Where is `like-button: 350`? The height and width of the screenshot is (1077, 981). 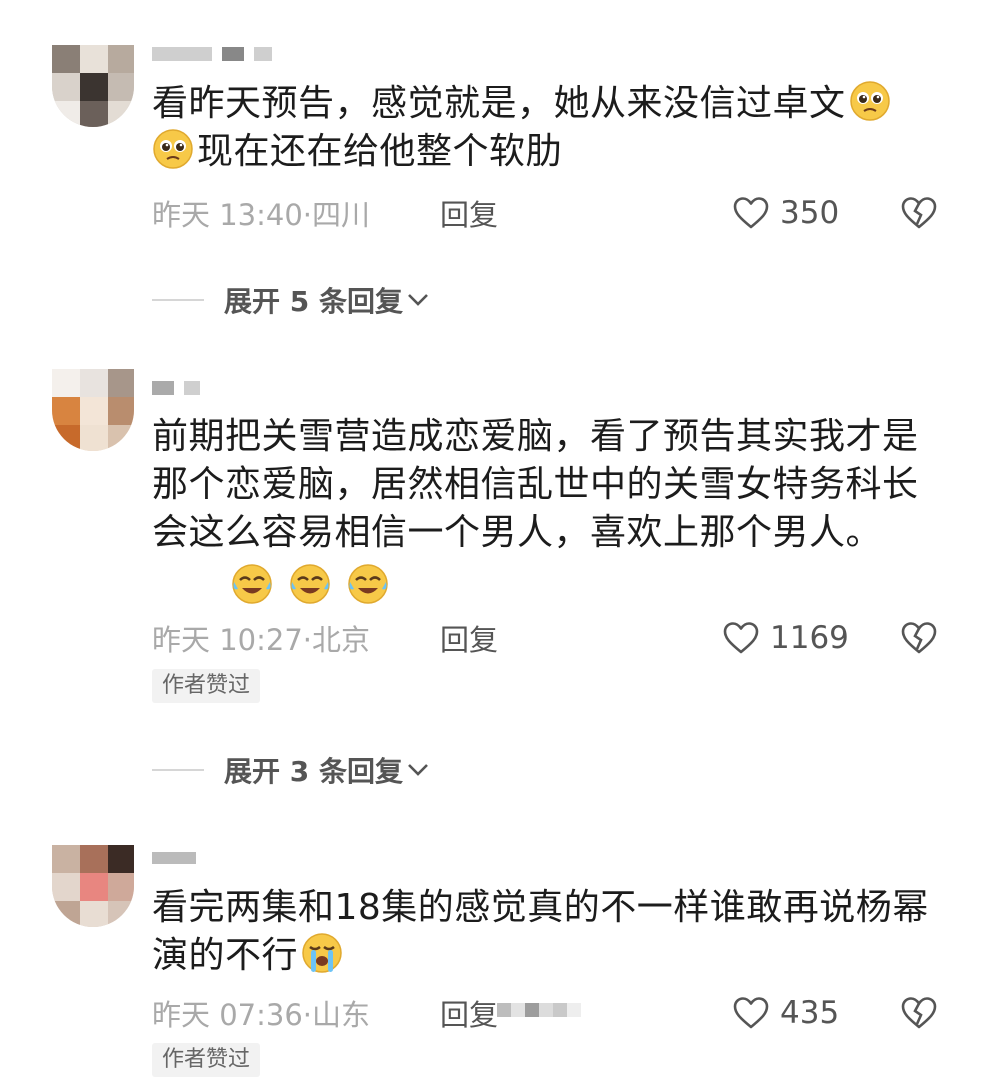
like-button: 350 is located at coordinates (785, 213).